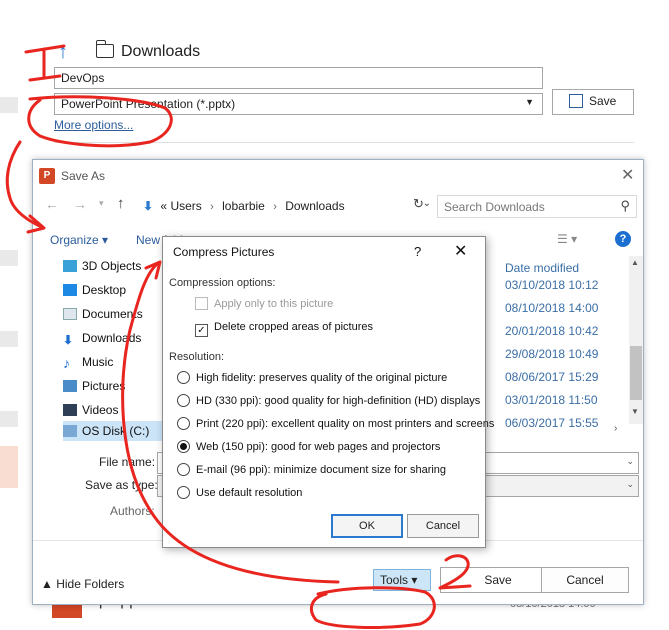  Describe the element at coordinates (201, 330) in the screenshot. I see `checkmark-icon: ✓` at that location.